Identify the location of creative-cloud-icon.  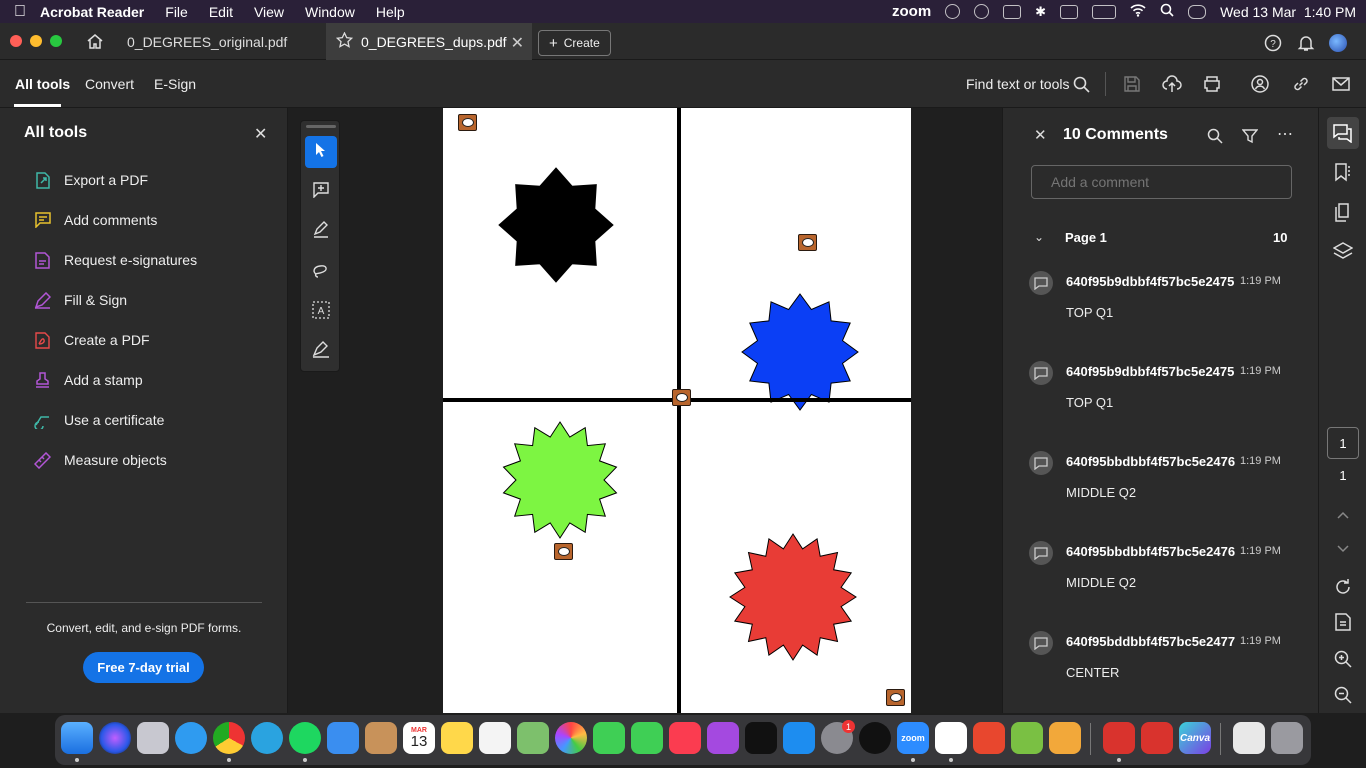
(953, 11).